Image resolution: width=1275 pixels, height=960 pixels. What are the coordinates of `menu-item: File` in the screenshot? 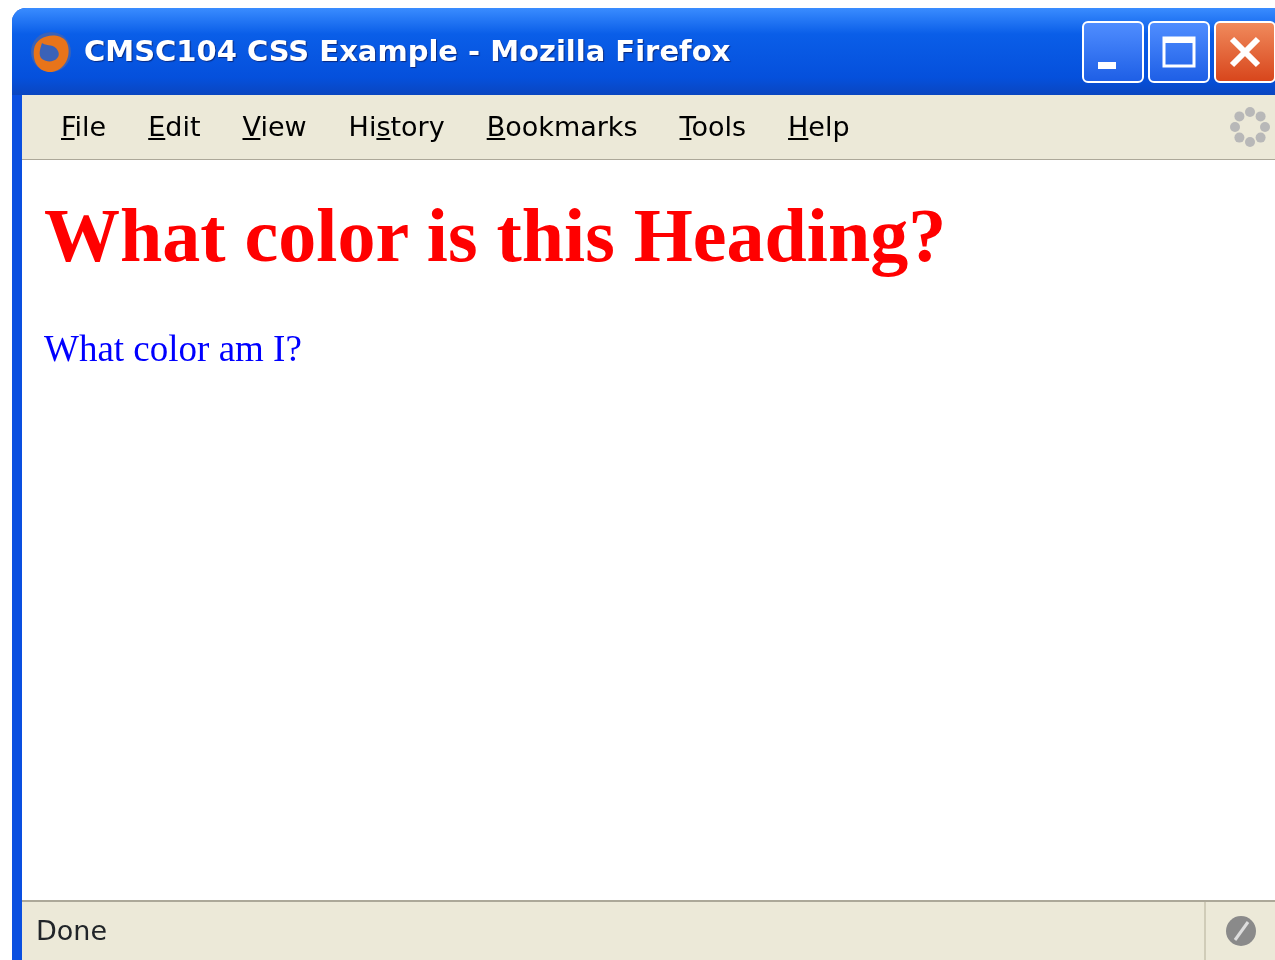 It's located at (84, 127).